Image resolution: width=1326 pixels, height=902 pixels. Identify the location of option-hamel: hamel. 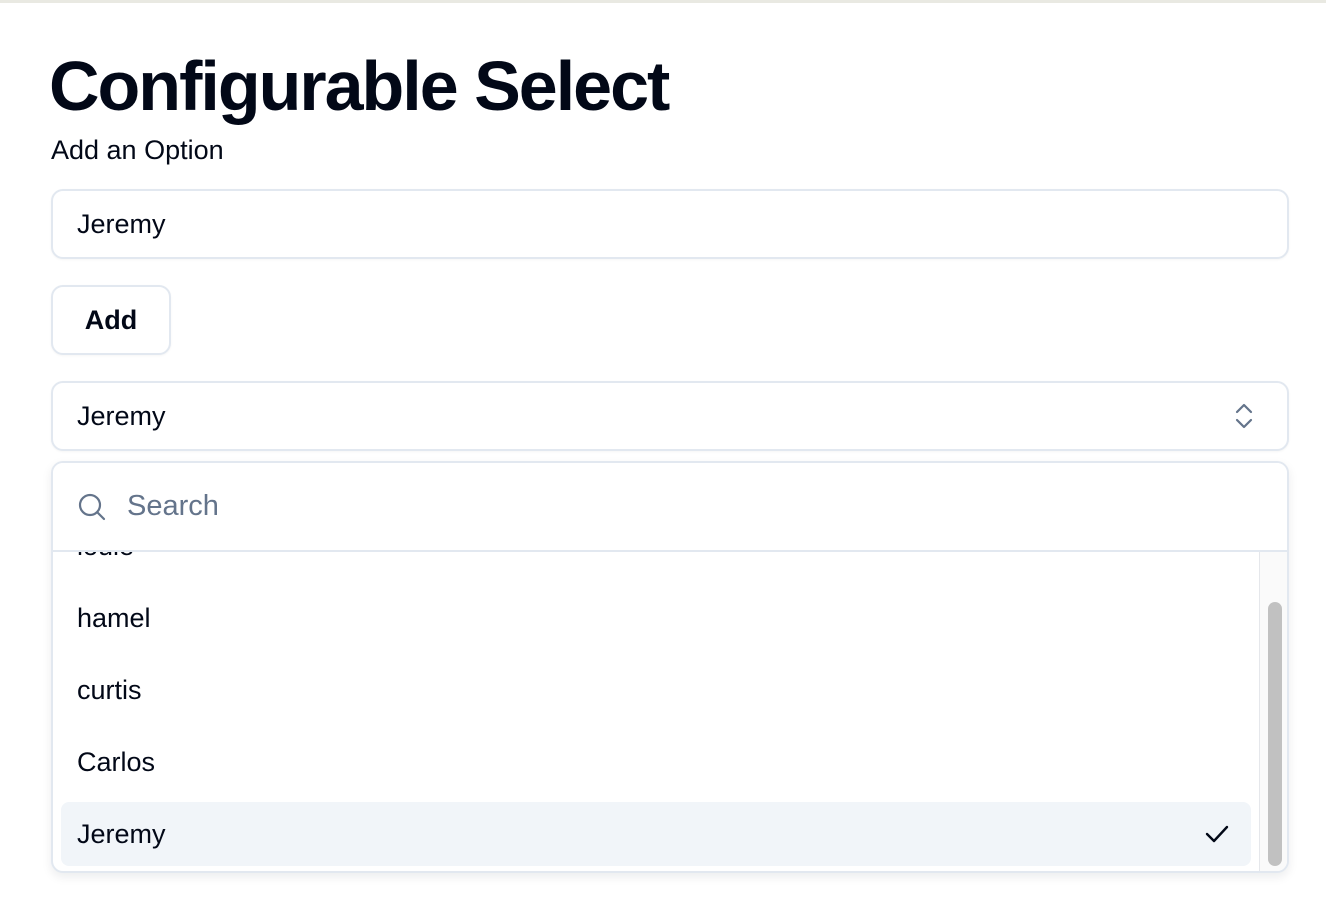
(656, 618).